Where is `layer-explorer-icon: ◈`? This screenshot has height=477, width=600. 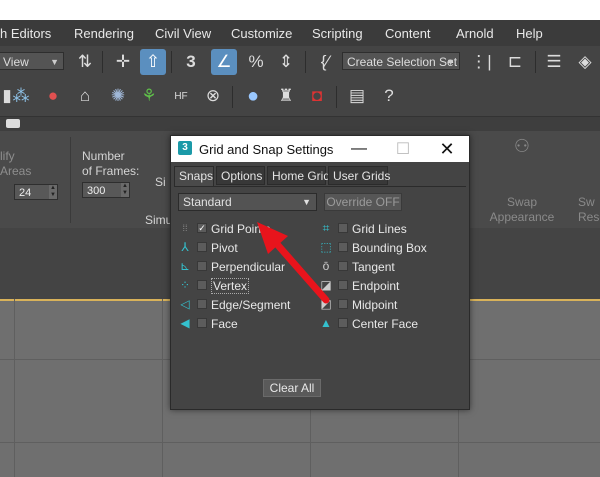 layer-explorer-icon: ◈ is located at coordinates (585, 62).